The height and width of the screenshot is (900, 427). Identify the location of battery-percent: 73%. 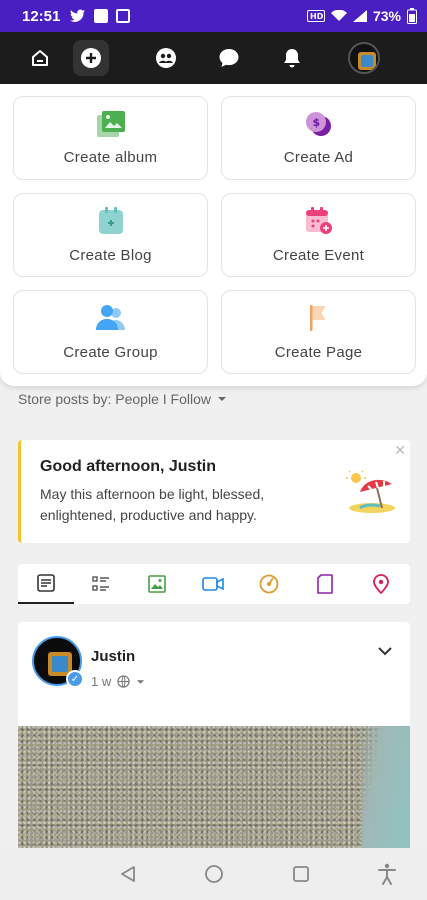
(386, 16).